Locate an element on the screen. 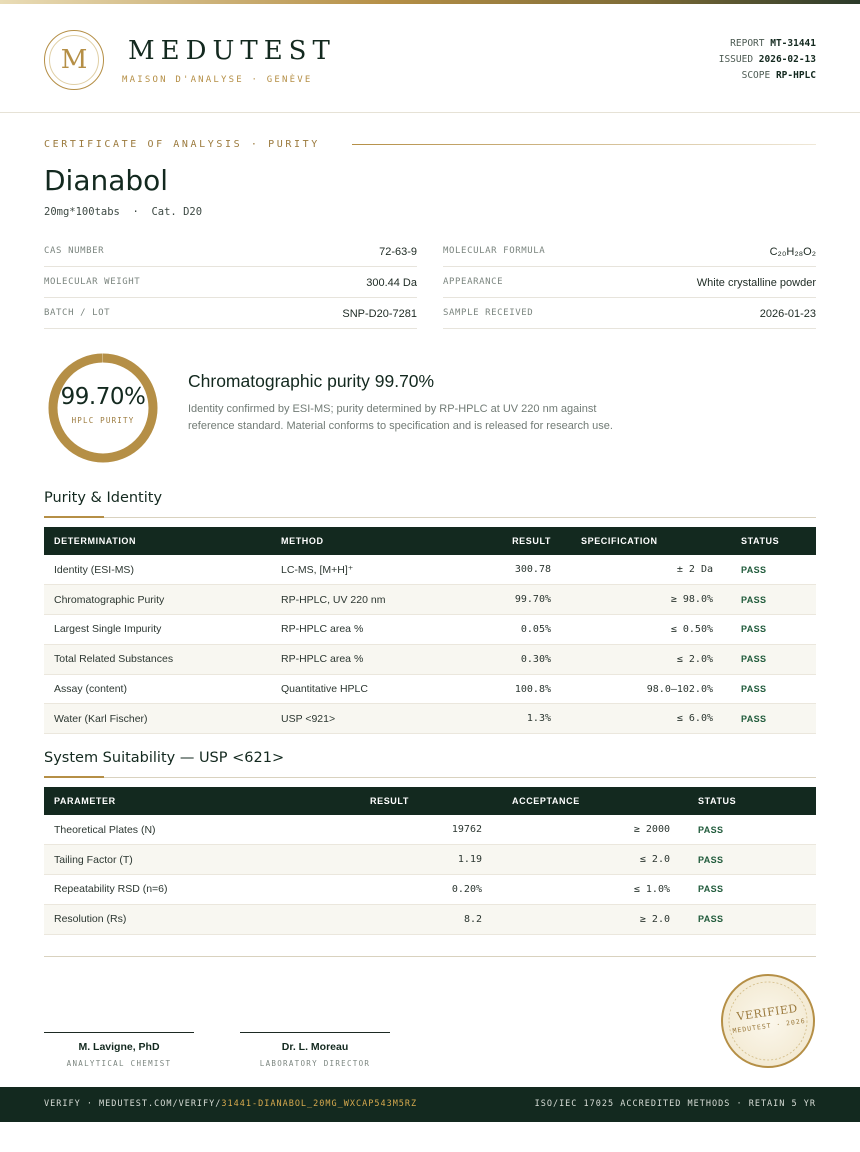 The width and height of the screenshot is (860, 1152). specification-cell: ≤ 2.0% is located at coordinates (694, 659).